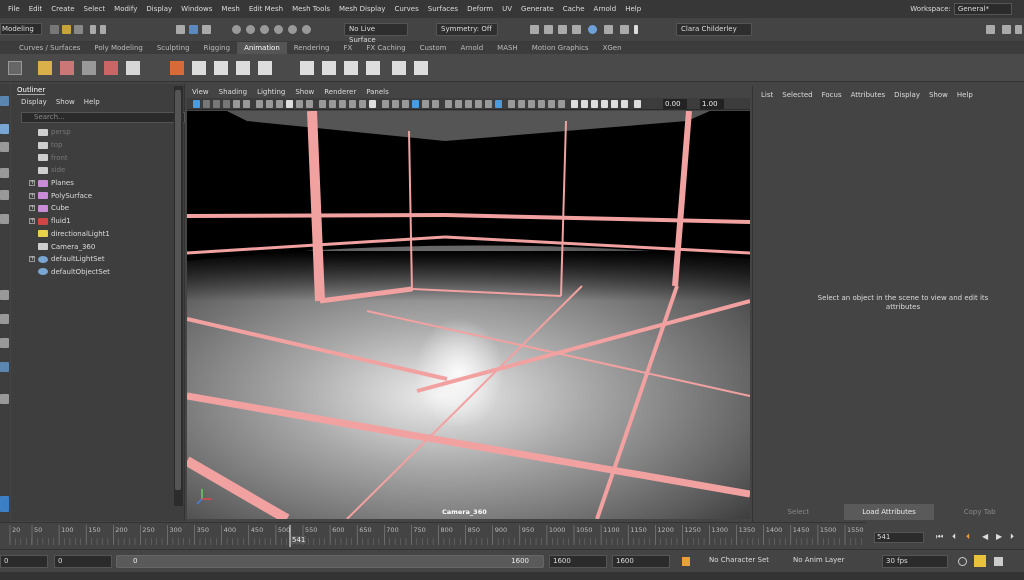 The width and height of the screenshot is (1024, 580). What do you see at coordinates (980, 561) in the screenshot?
I see `cache-icon` at bounding box center [980, 561].